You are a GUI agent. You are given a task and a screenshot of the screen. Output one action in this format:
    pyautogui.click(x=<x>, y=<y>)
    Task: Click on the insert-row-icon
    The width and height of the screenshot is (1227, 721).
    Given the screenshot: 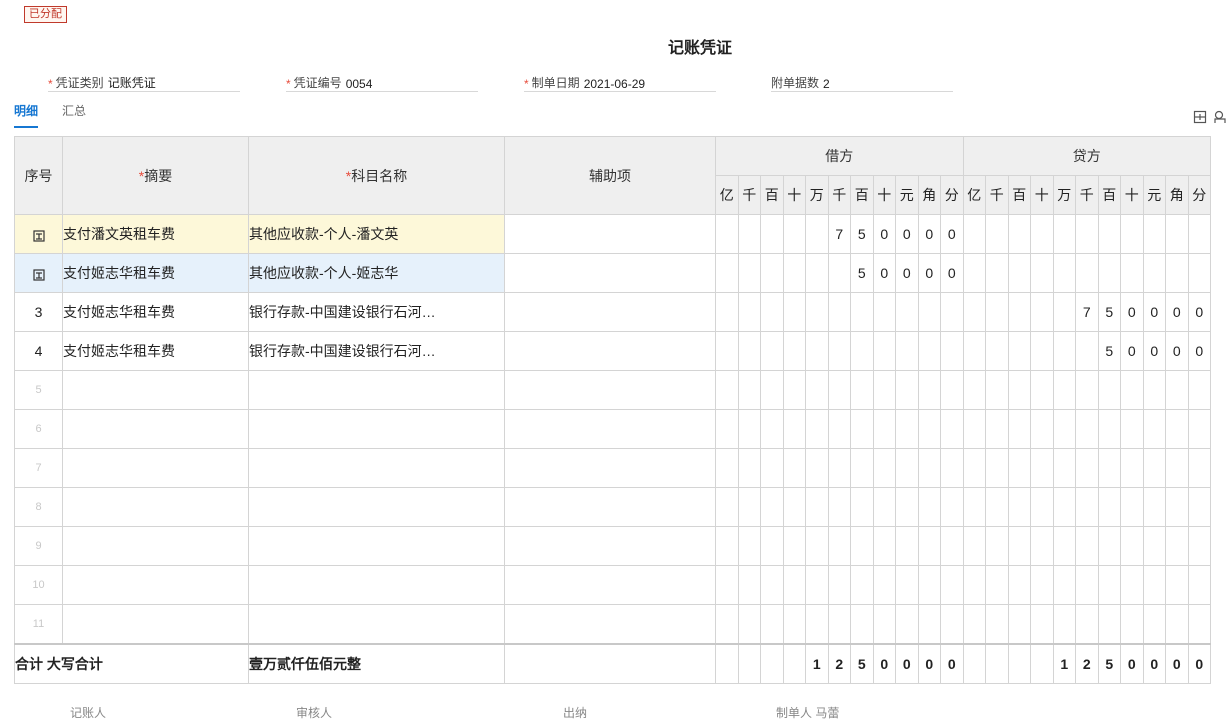 What is the action you would take?
    pyautogui.click(x=38, y=235)
    